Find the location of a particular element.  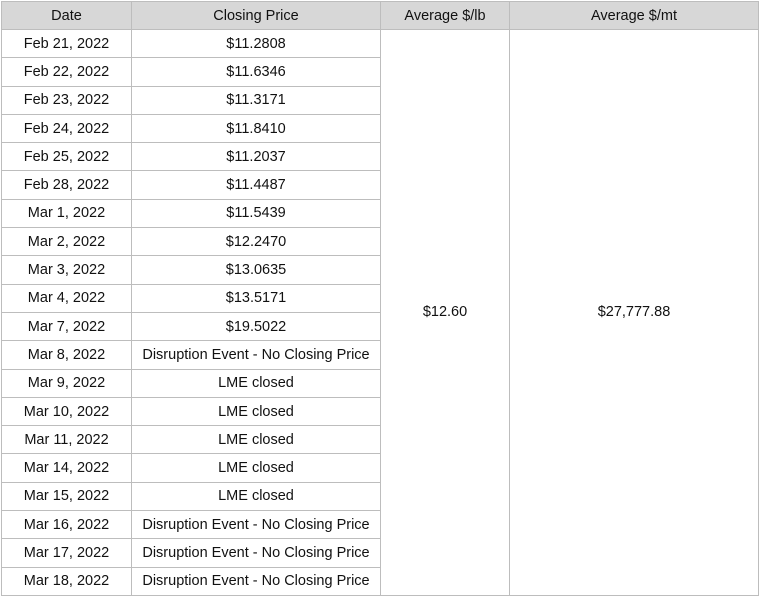

date-cell: Feb 23, 2022 is located at coordinates (66, 100).